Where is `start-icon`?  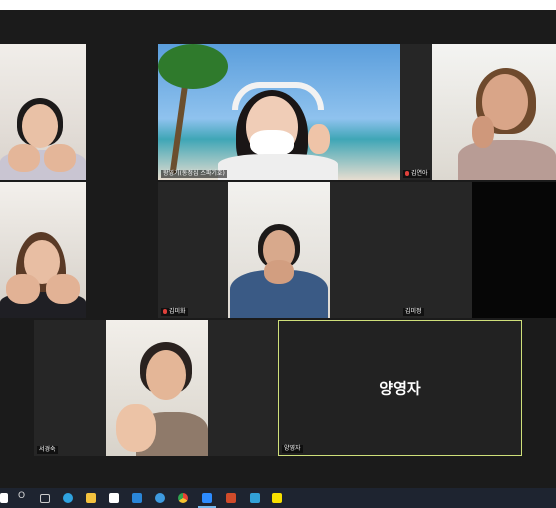
start-icon is located at coordinates (4, 498).